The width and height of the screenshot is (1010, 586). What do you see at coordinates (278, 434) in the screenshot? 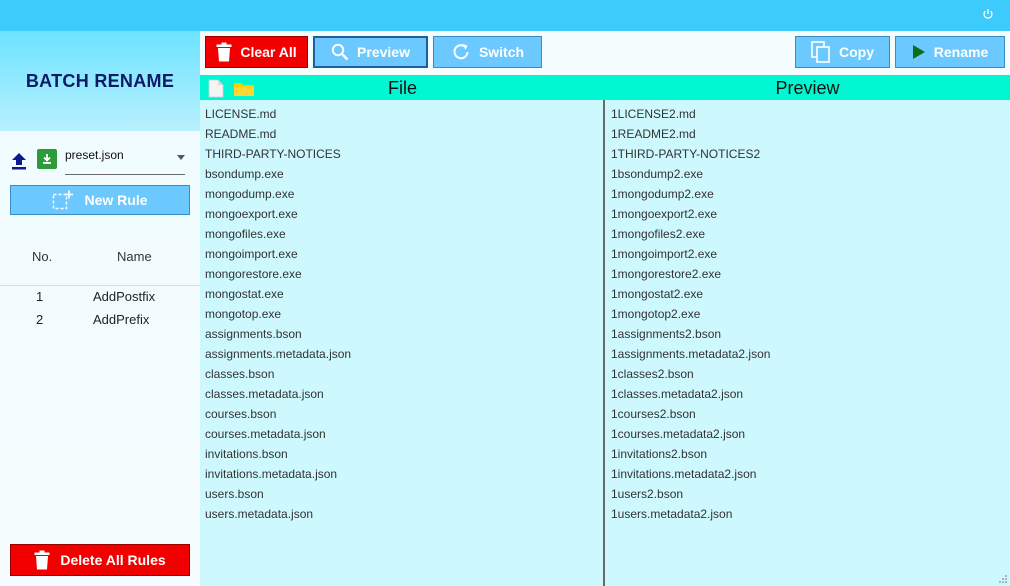
I see `file-row: courses.metadata.json` at bounding box center [278, 434].